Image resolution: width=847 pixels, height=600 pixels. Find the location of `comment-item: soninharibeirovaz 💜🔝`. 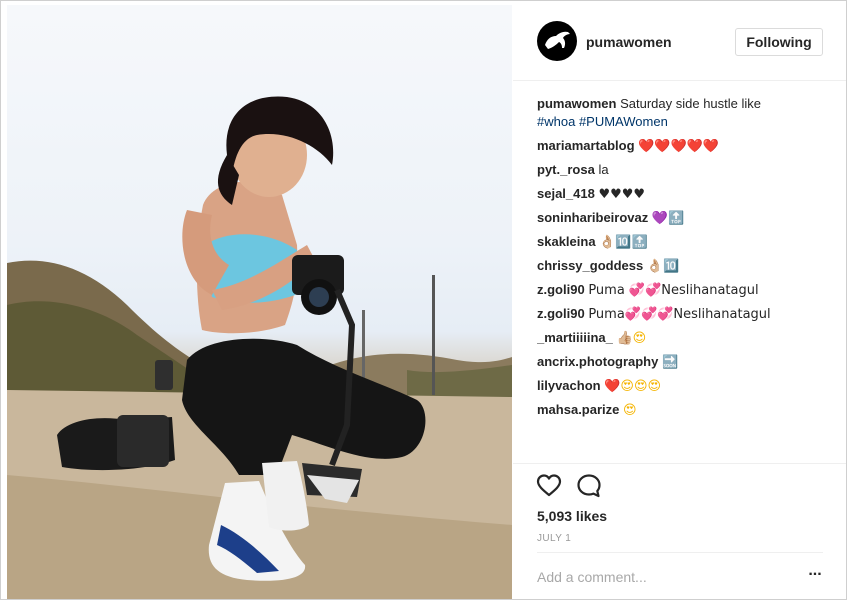

comment-item: soninharibeirovaz 💜🔝 is located at coordinates (682, 221).